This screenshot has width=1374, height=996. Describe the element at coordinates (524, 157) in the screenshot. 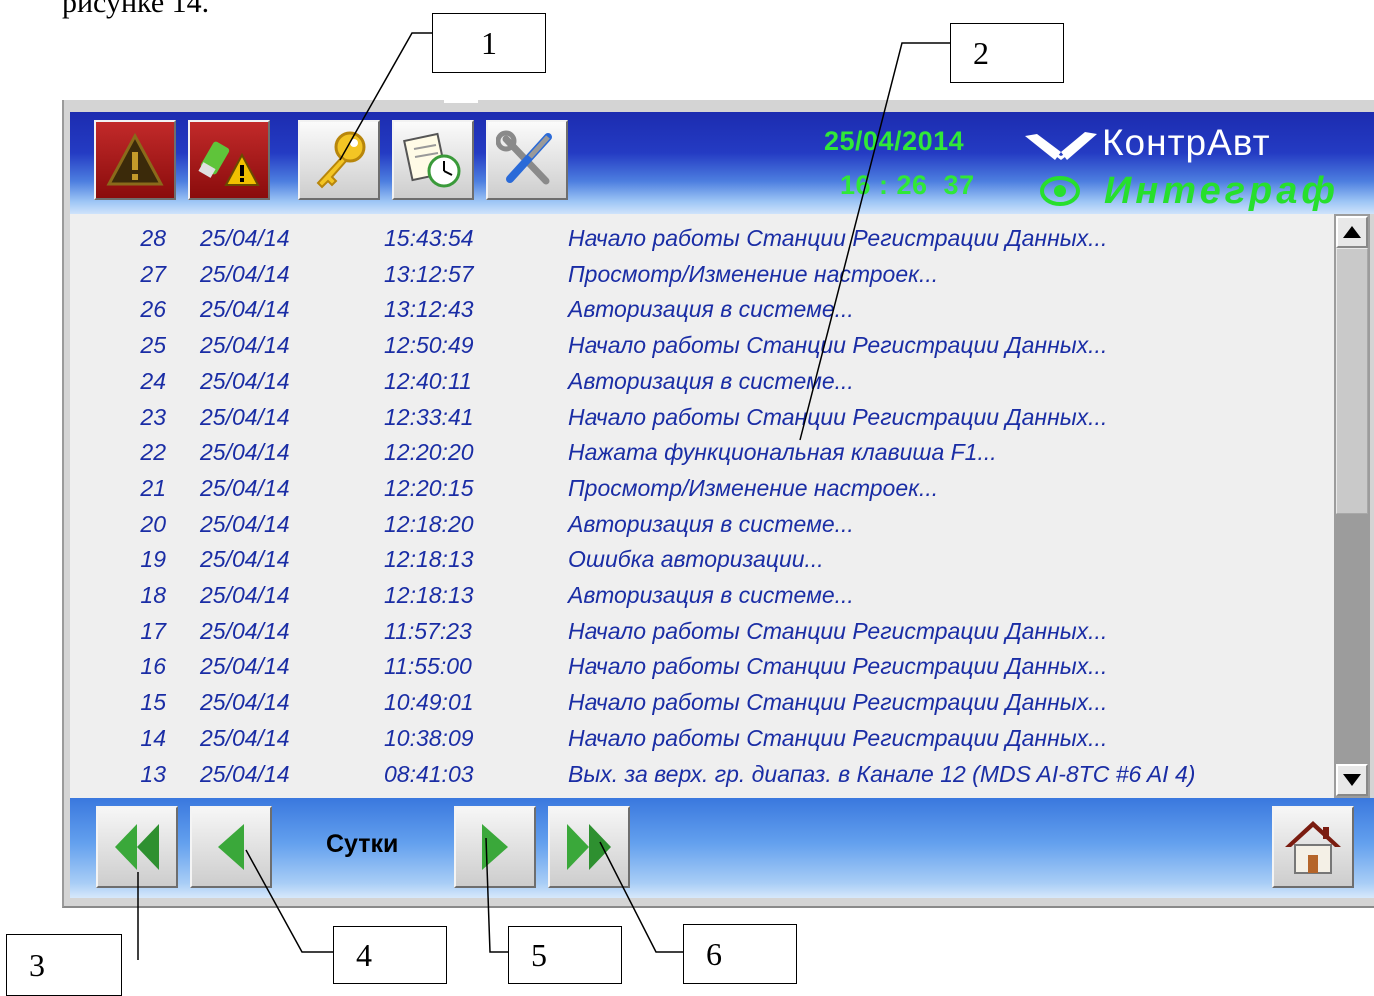

I see `tools-icon` at that location.